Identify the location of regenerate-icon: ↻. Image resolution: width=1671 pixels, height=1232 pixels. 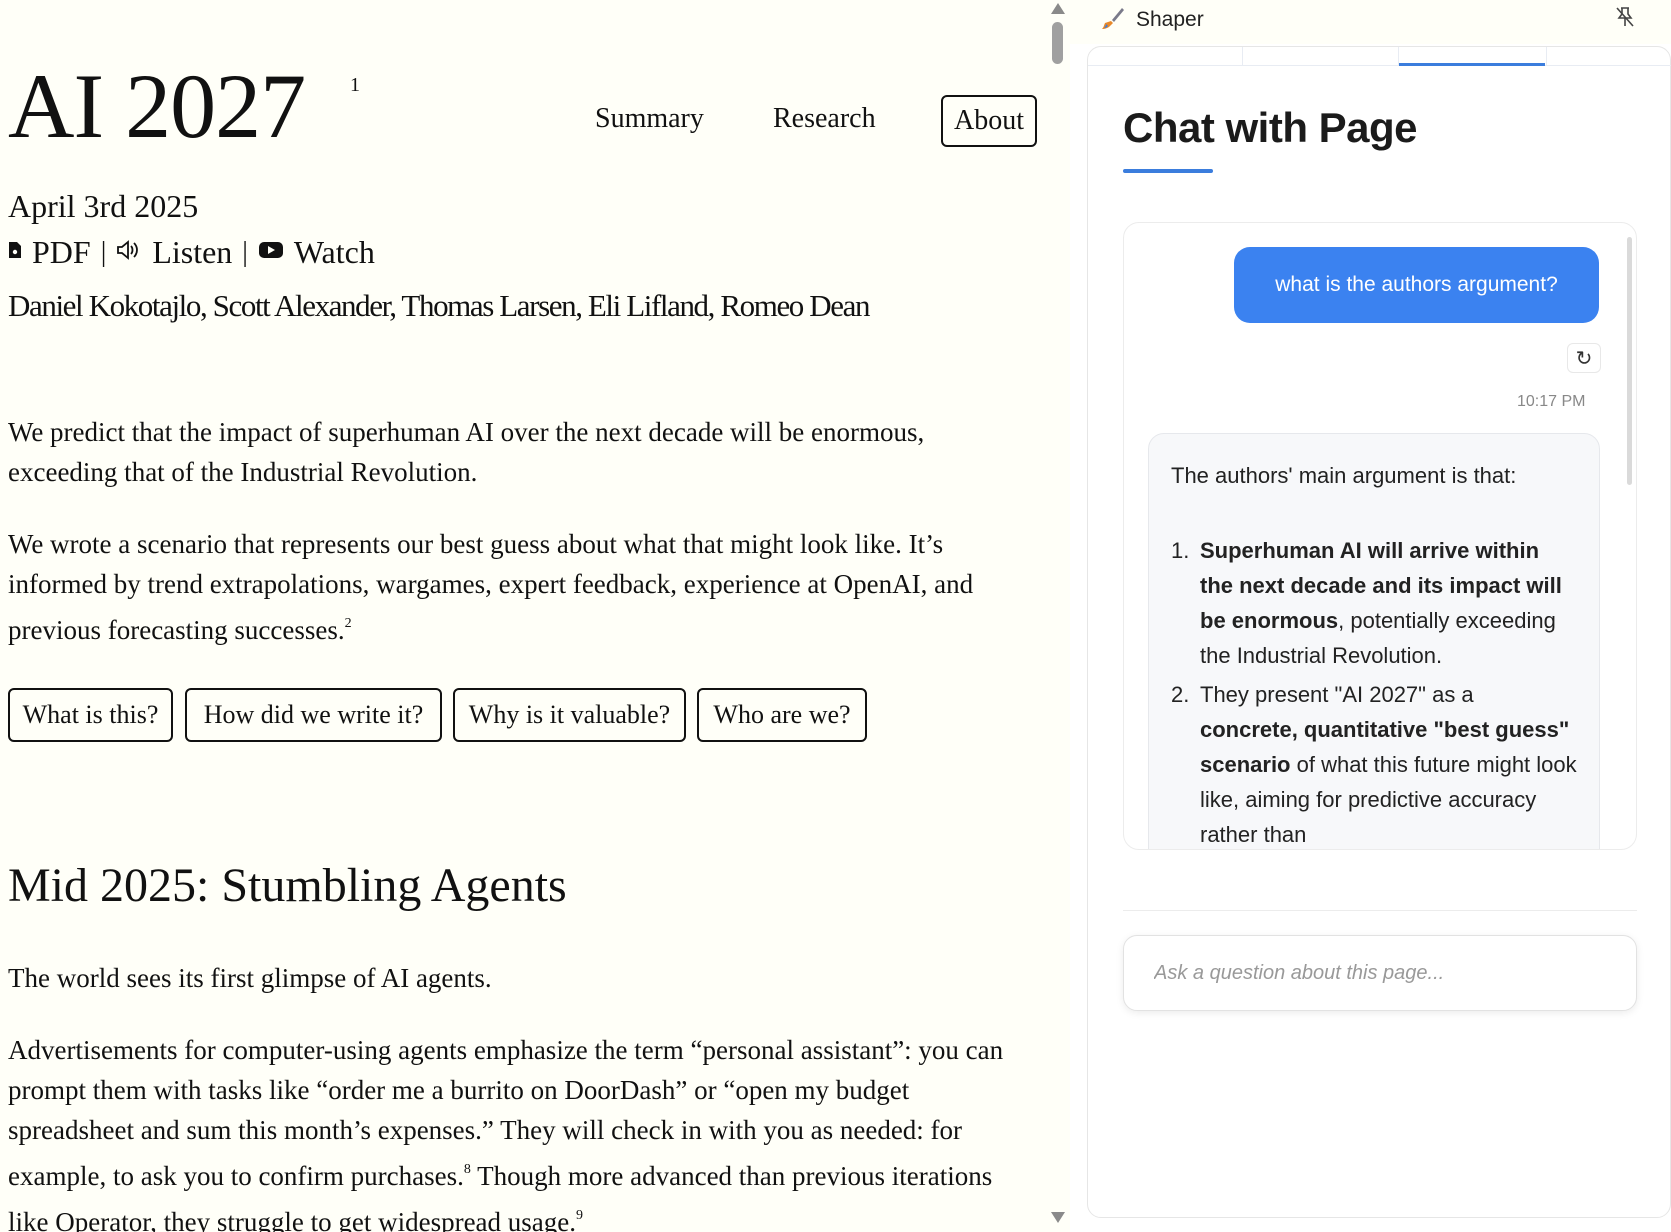
(1584, 358).